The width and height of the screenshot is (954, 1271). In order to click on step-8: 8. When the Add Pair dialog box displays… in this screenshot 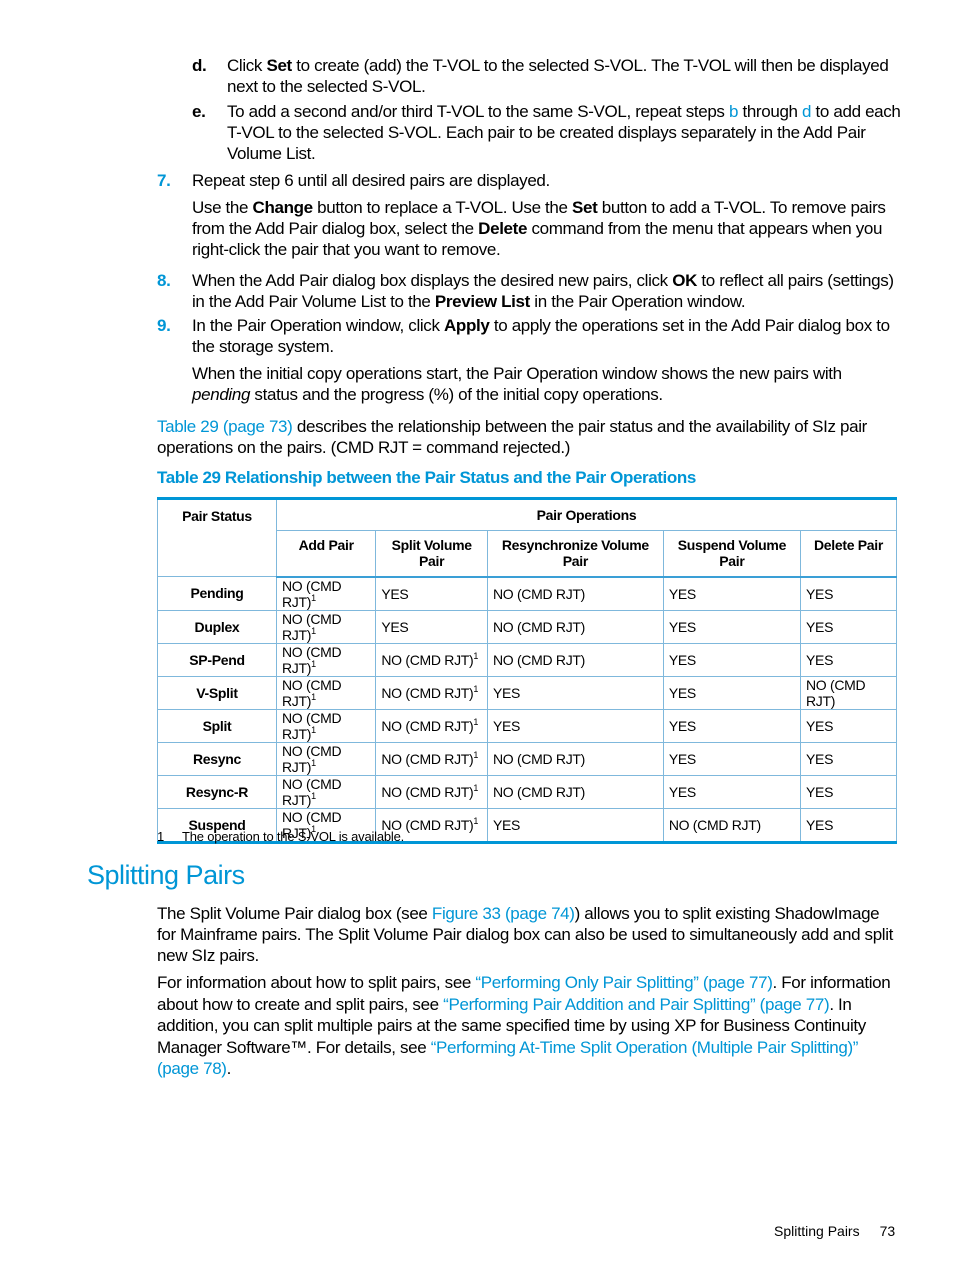, I will do `click(529, 291)`.